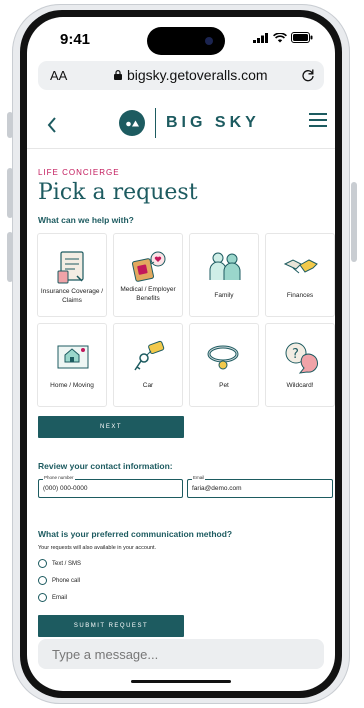 The height and width of the screenshot is (708, 364). Describe the element at coordinates (280, 37) in the screenshot. I see `wifi-icon` at that location.